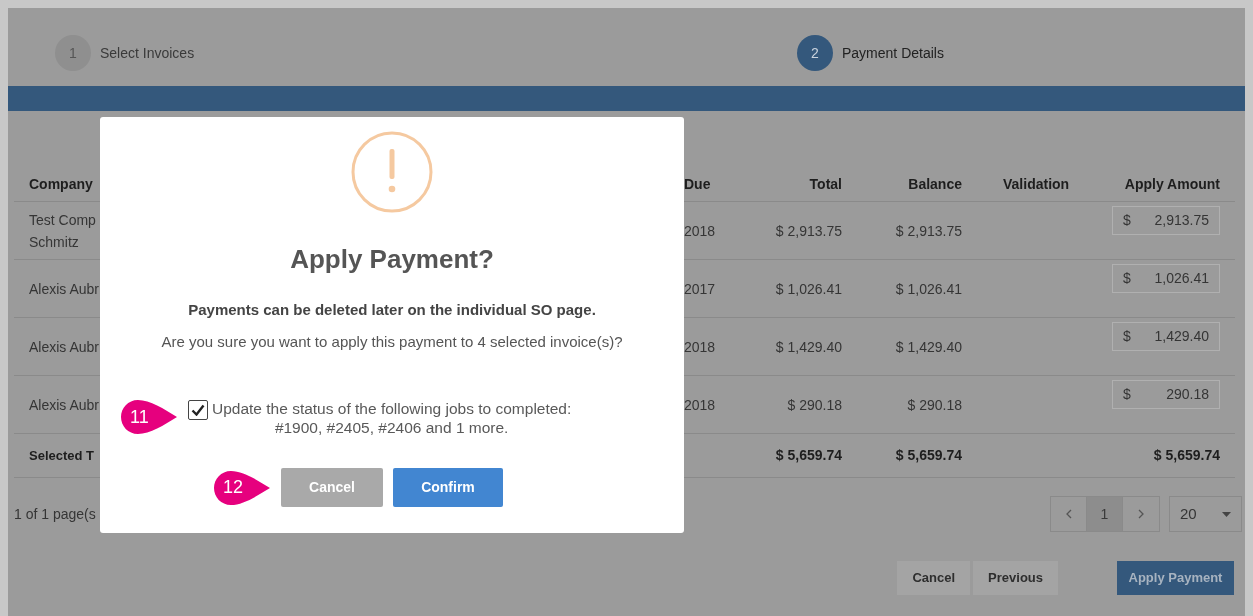  Describe the element at coordinates (392, 341) in the screenshot. I see `dialog-message: Are you sure you want to apply this payment to 4 selected invoice(s)?` at that location.